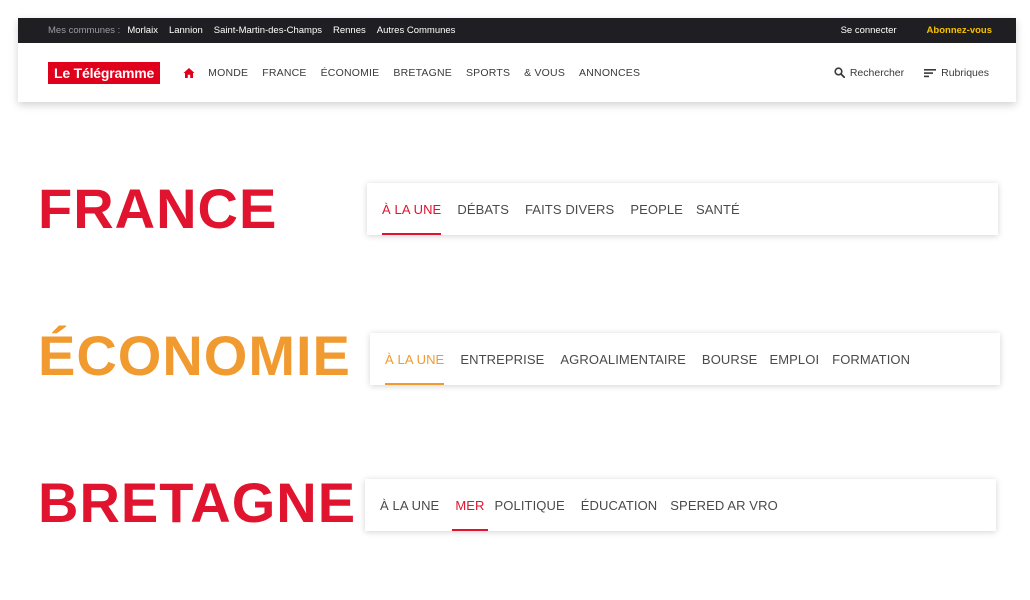 The image size is (1030, 600). I want to click on nav-link-economie: ÉCONOMIE, so click(350, 73).